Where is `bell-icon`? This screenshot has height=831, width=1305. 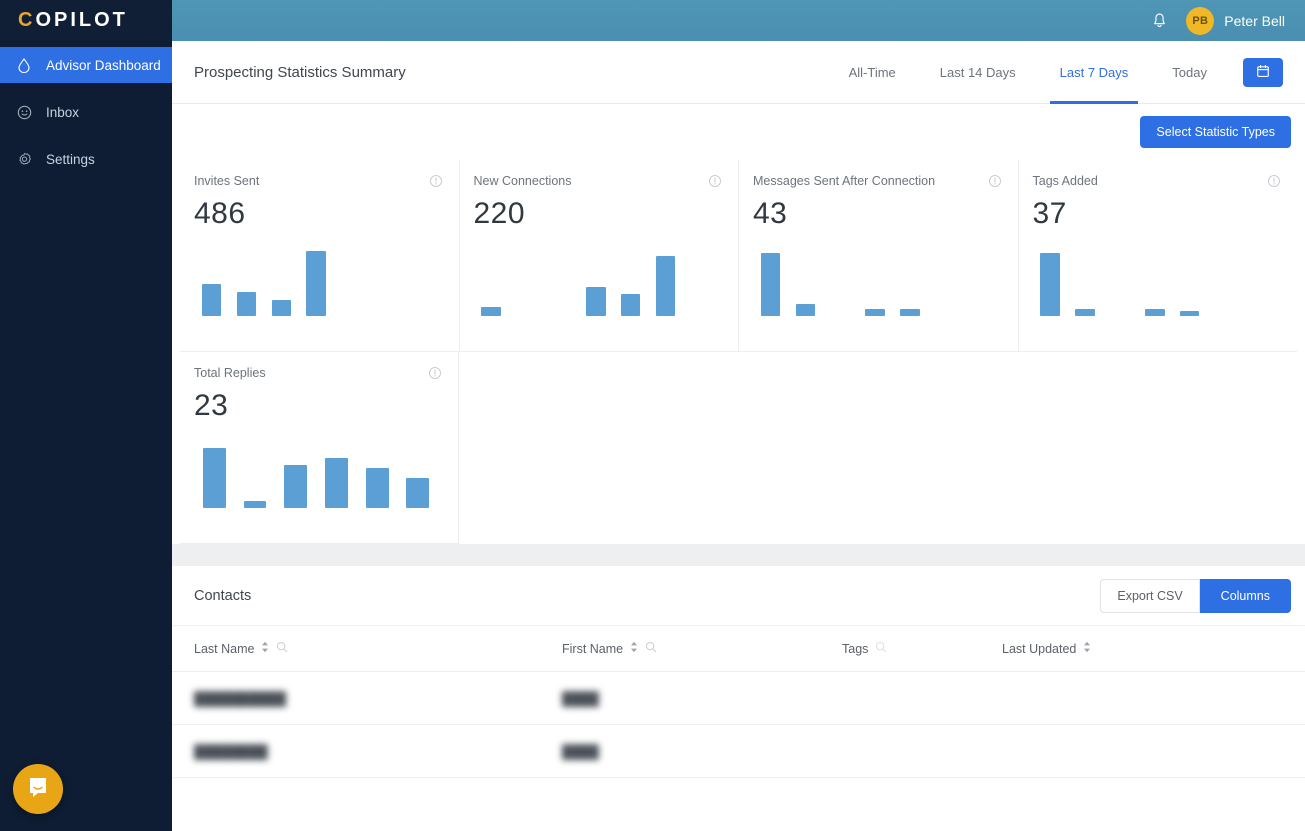 bell-icon is located at coordinates (1159, 21).